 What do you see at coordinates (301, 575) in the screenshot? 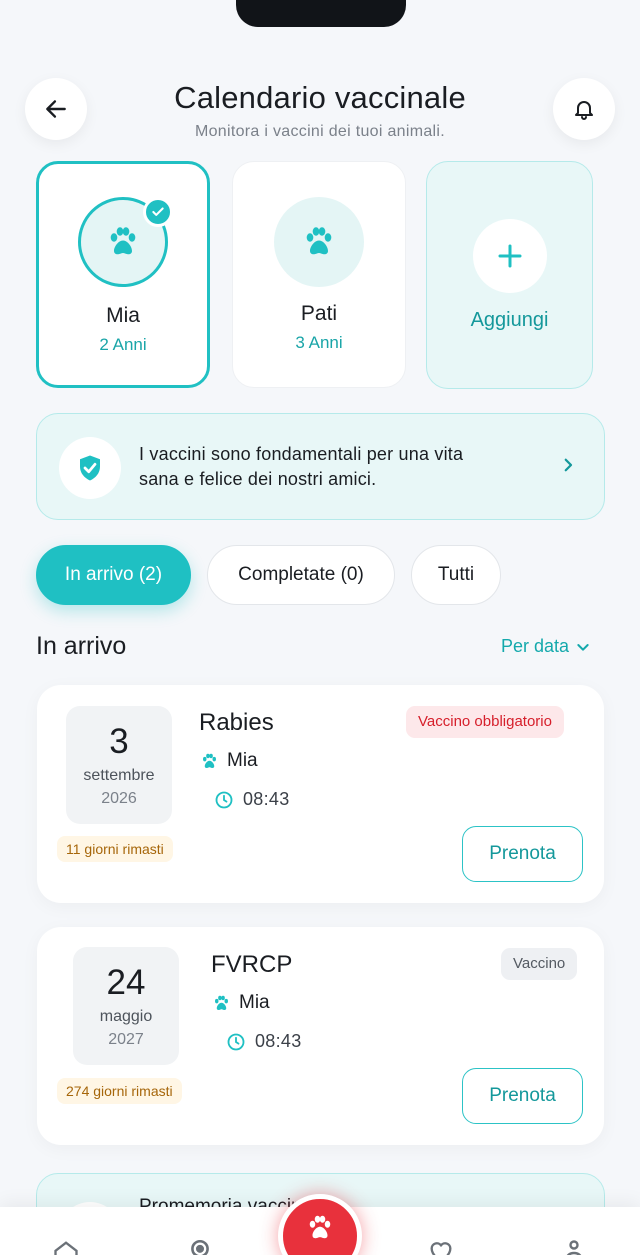
I see `tab-completed: Completate (0)` at bounding box center [301, 575].